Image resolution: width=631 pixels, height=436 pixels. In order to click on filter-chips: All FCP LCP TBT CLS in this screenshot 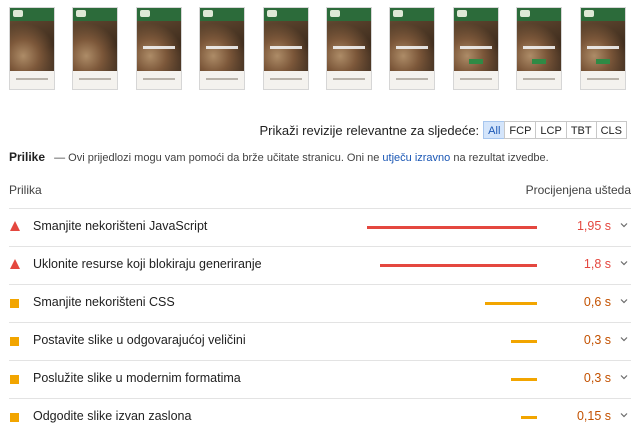, I will do `click(555, 130)`.